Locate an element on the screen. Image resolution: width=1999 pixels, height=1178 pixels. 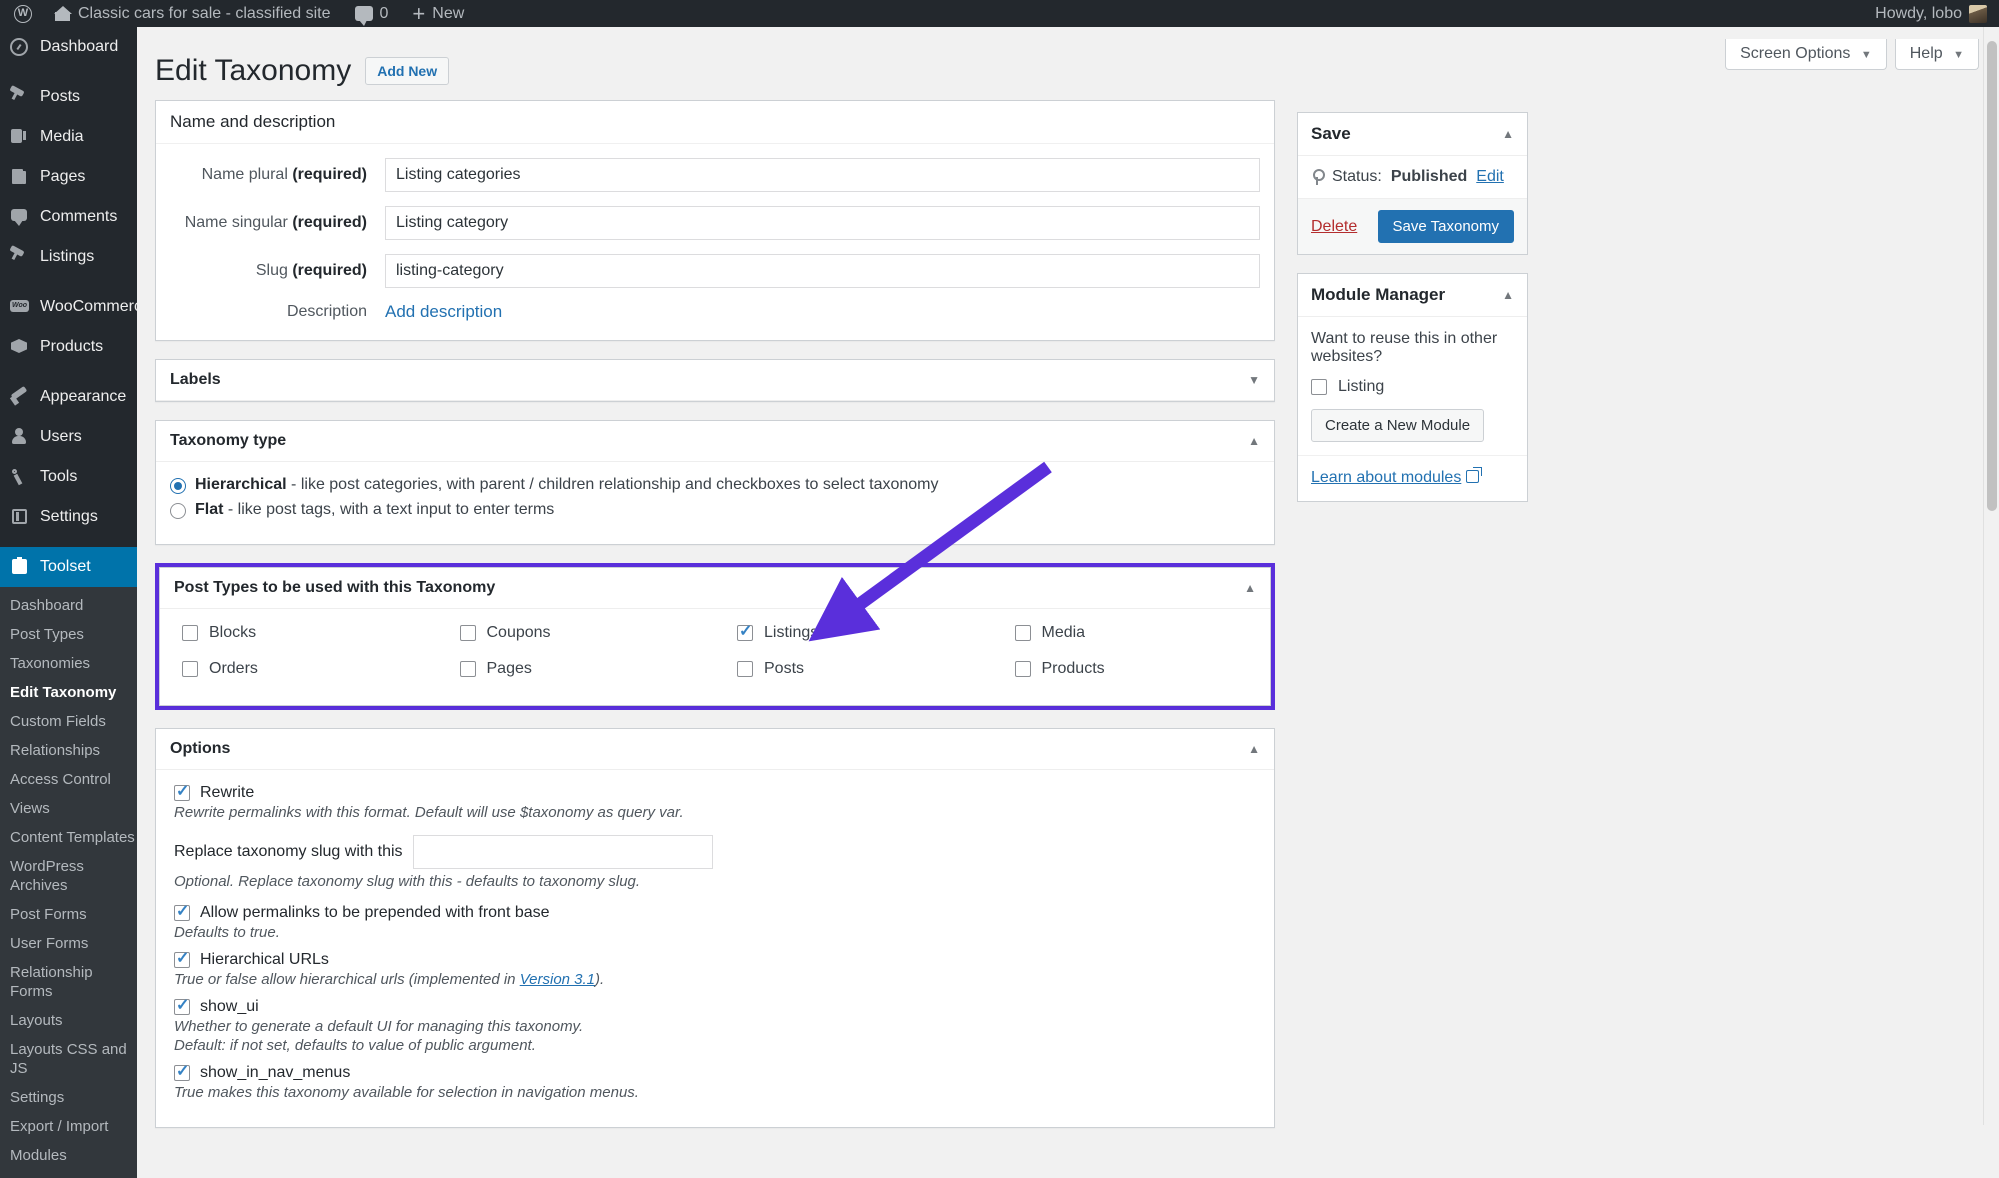
sidebar-item-media: Media is located at coordinates (68, 137).